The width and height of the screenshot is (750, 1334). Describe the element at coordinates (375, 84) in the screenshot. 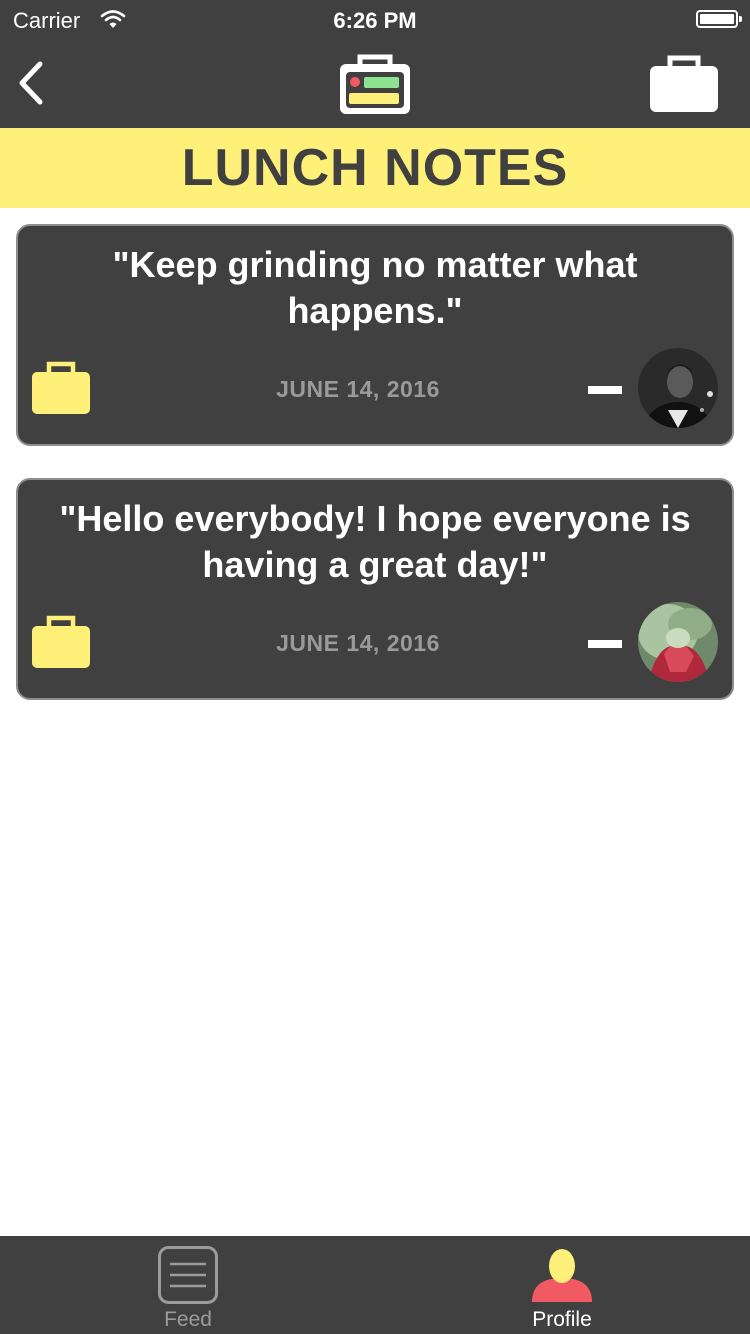

I see `lunchbox-logo-icon` at that location.